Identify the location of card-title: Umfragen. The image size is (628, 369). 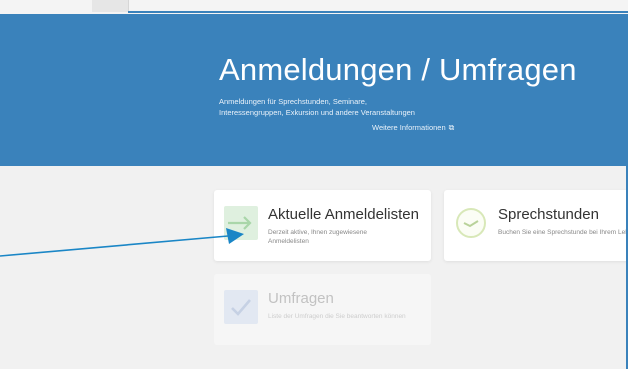
(301, 298).